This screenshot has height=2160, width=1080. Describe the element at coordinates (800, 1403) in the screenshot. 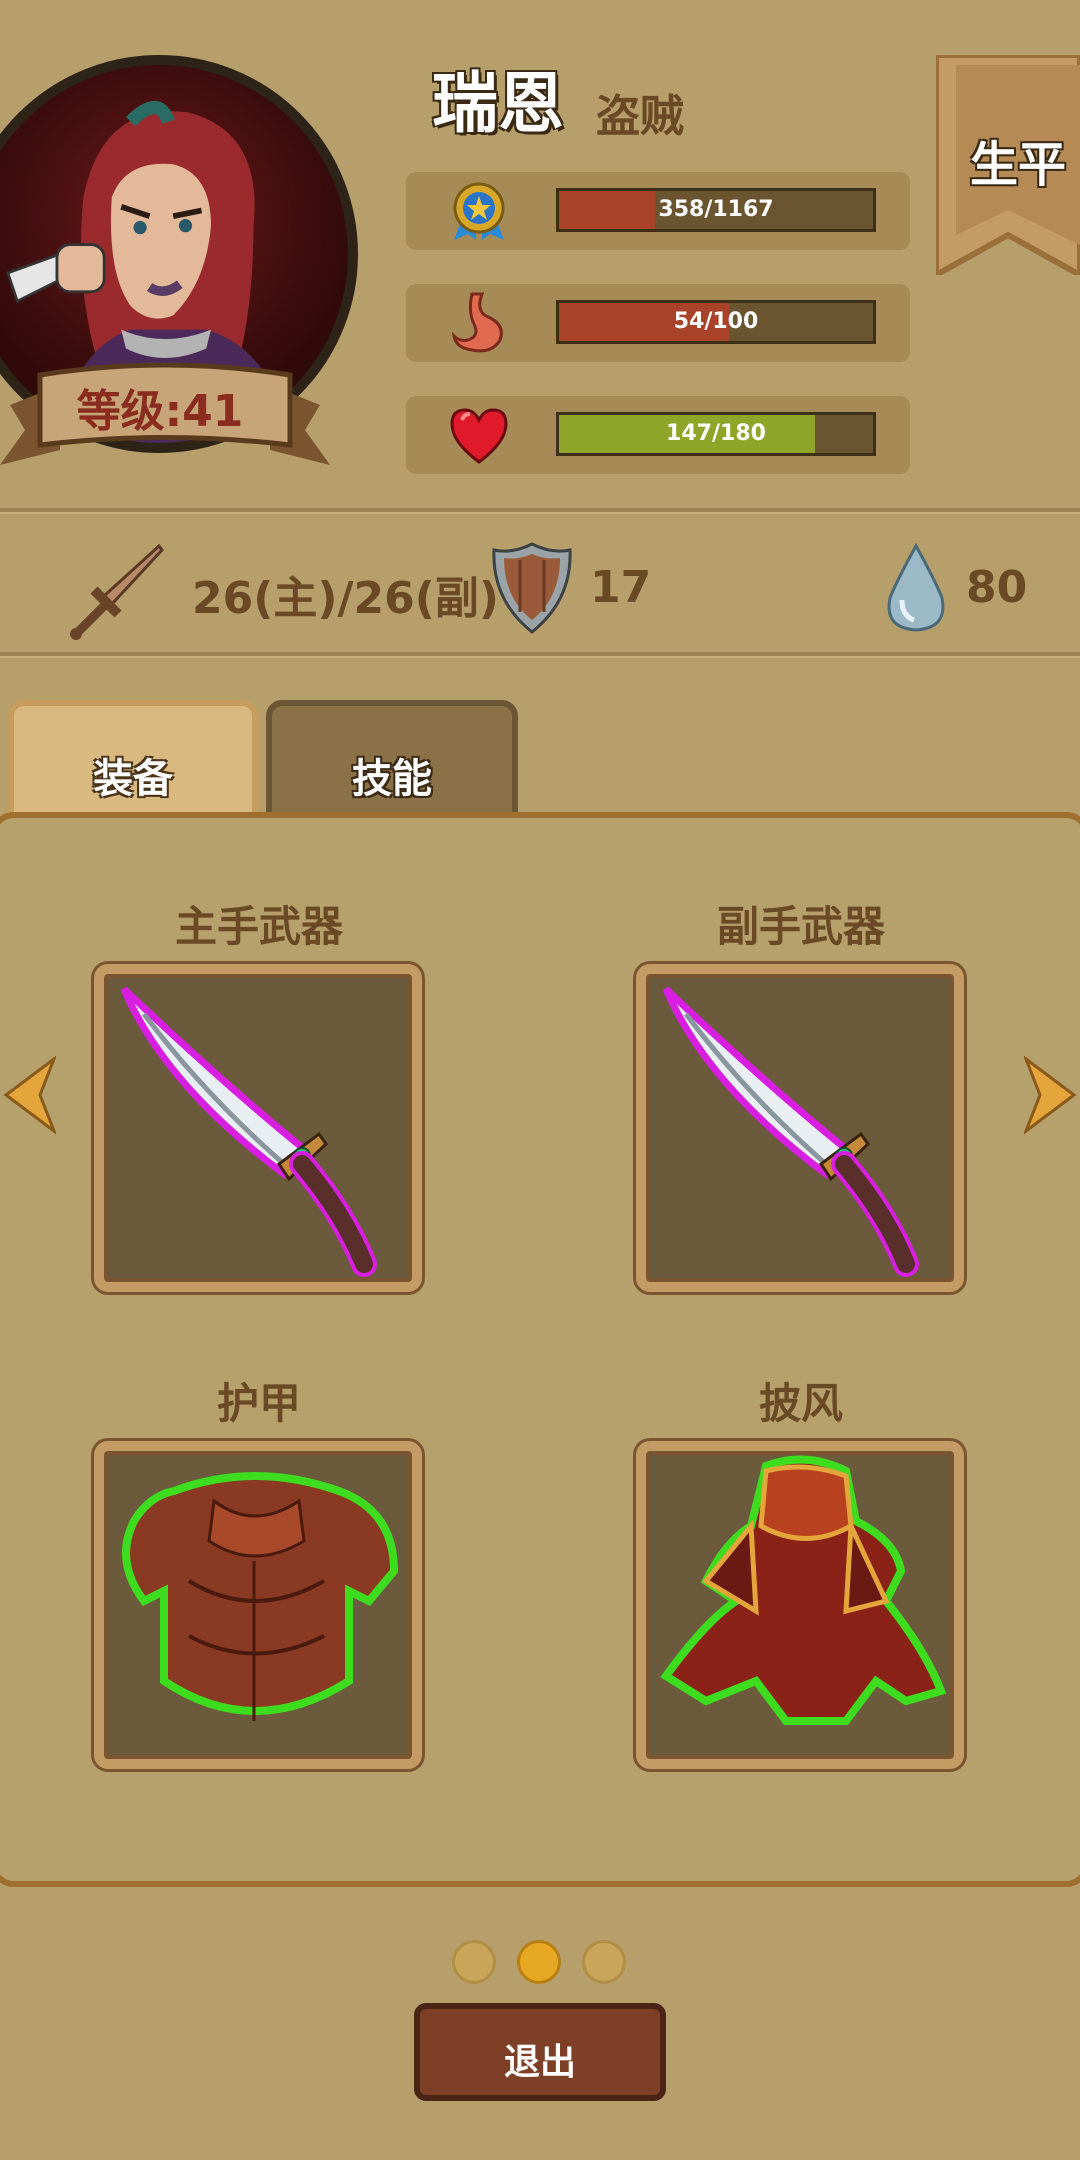

I see `cloak-label: 披风` at that location.